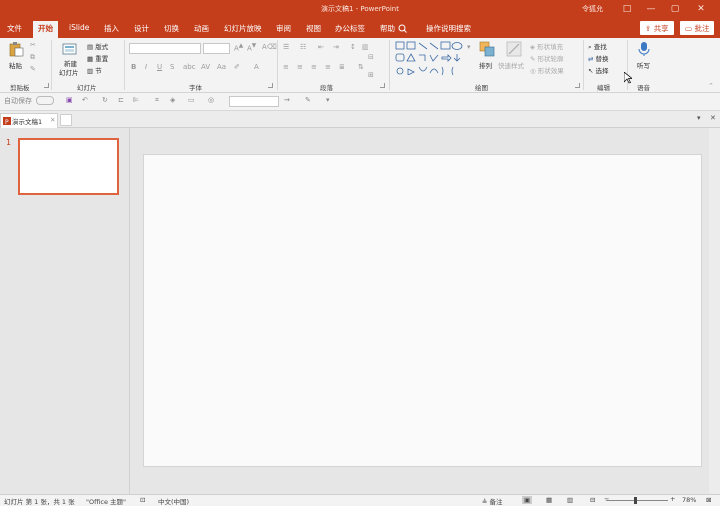 This screenshot has width=720, height=506. I want to click on paste-button: 粘贴, so click(15, 65).